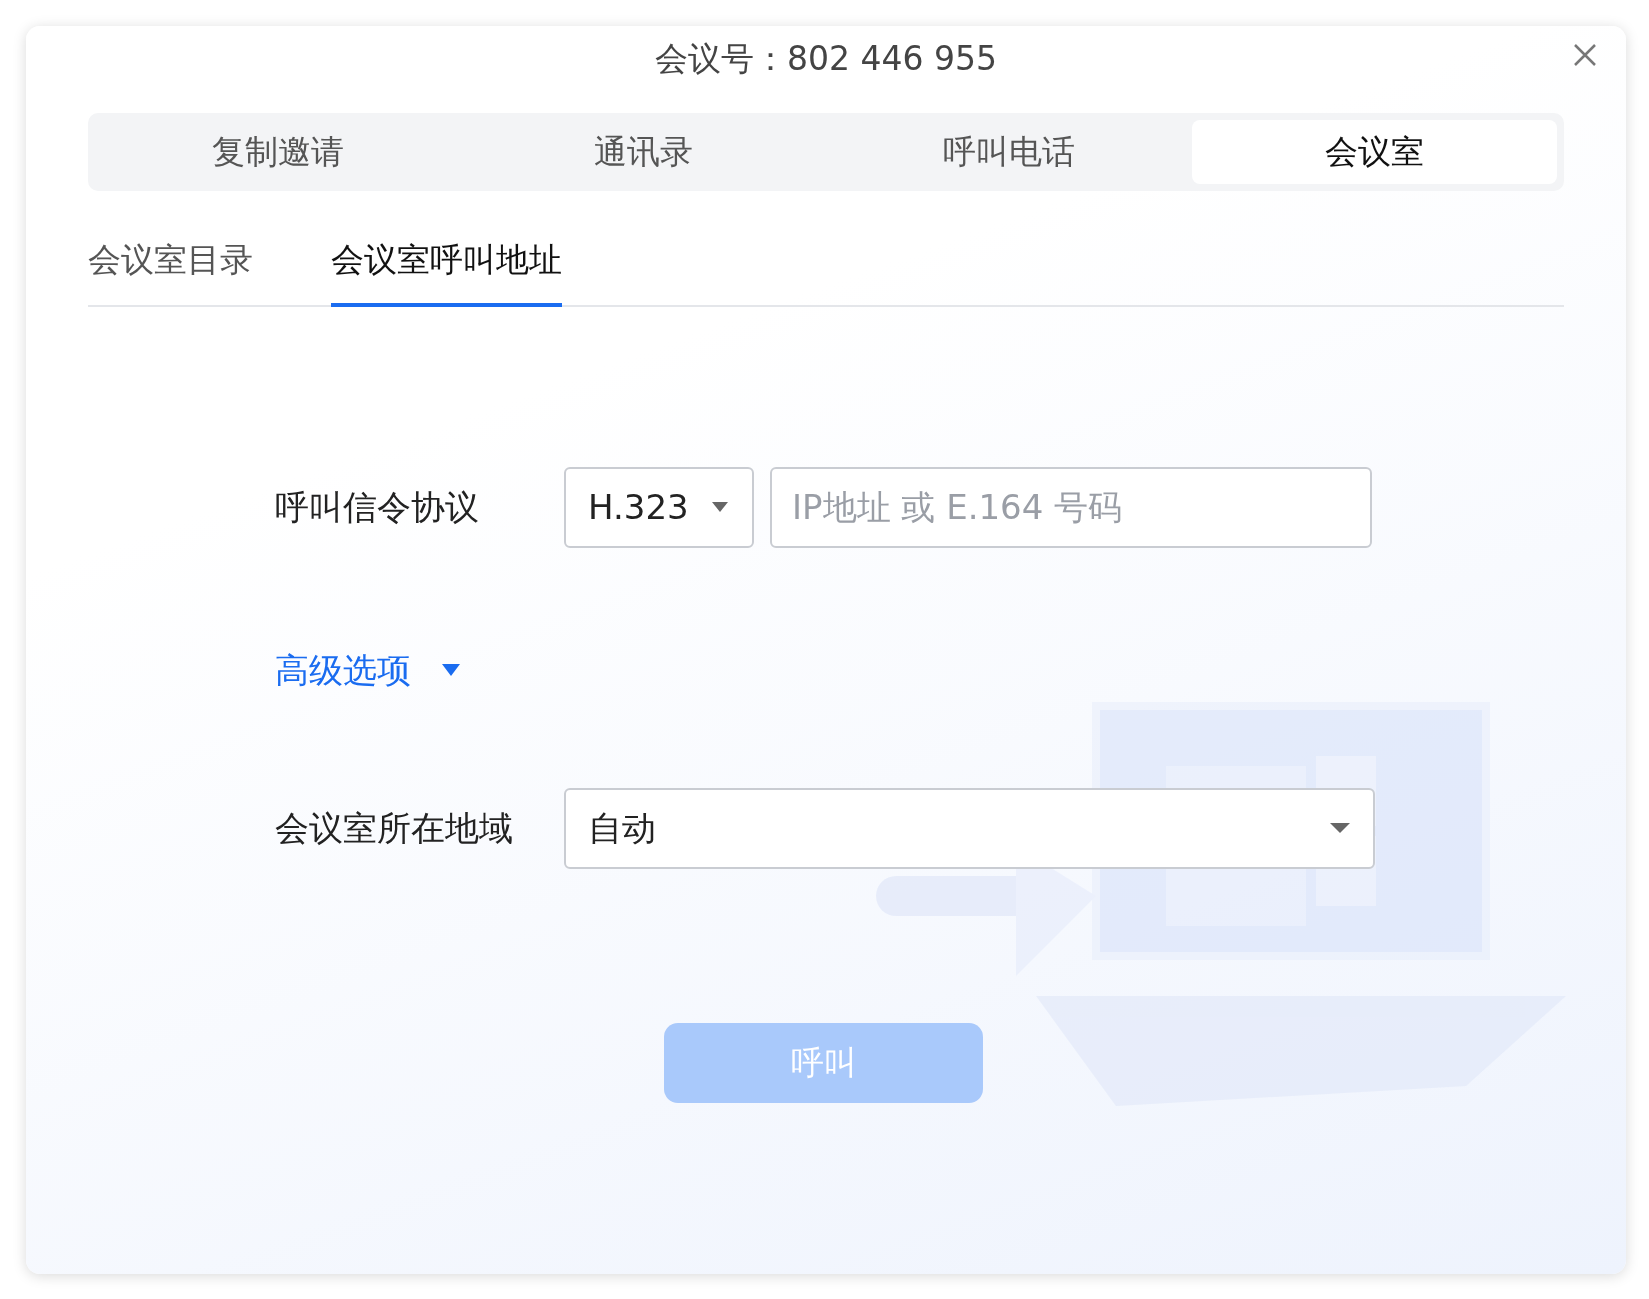  What do you see at coordinates (278, 152) in the screenshot?
I see `tab: 复制邀请` at bounding box center [278, 152].